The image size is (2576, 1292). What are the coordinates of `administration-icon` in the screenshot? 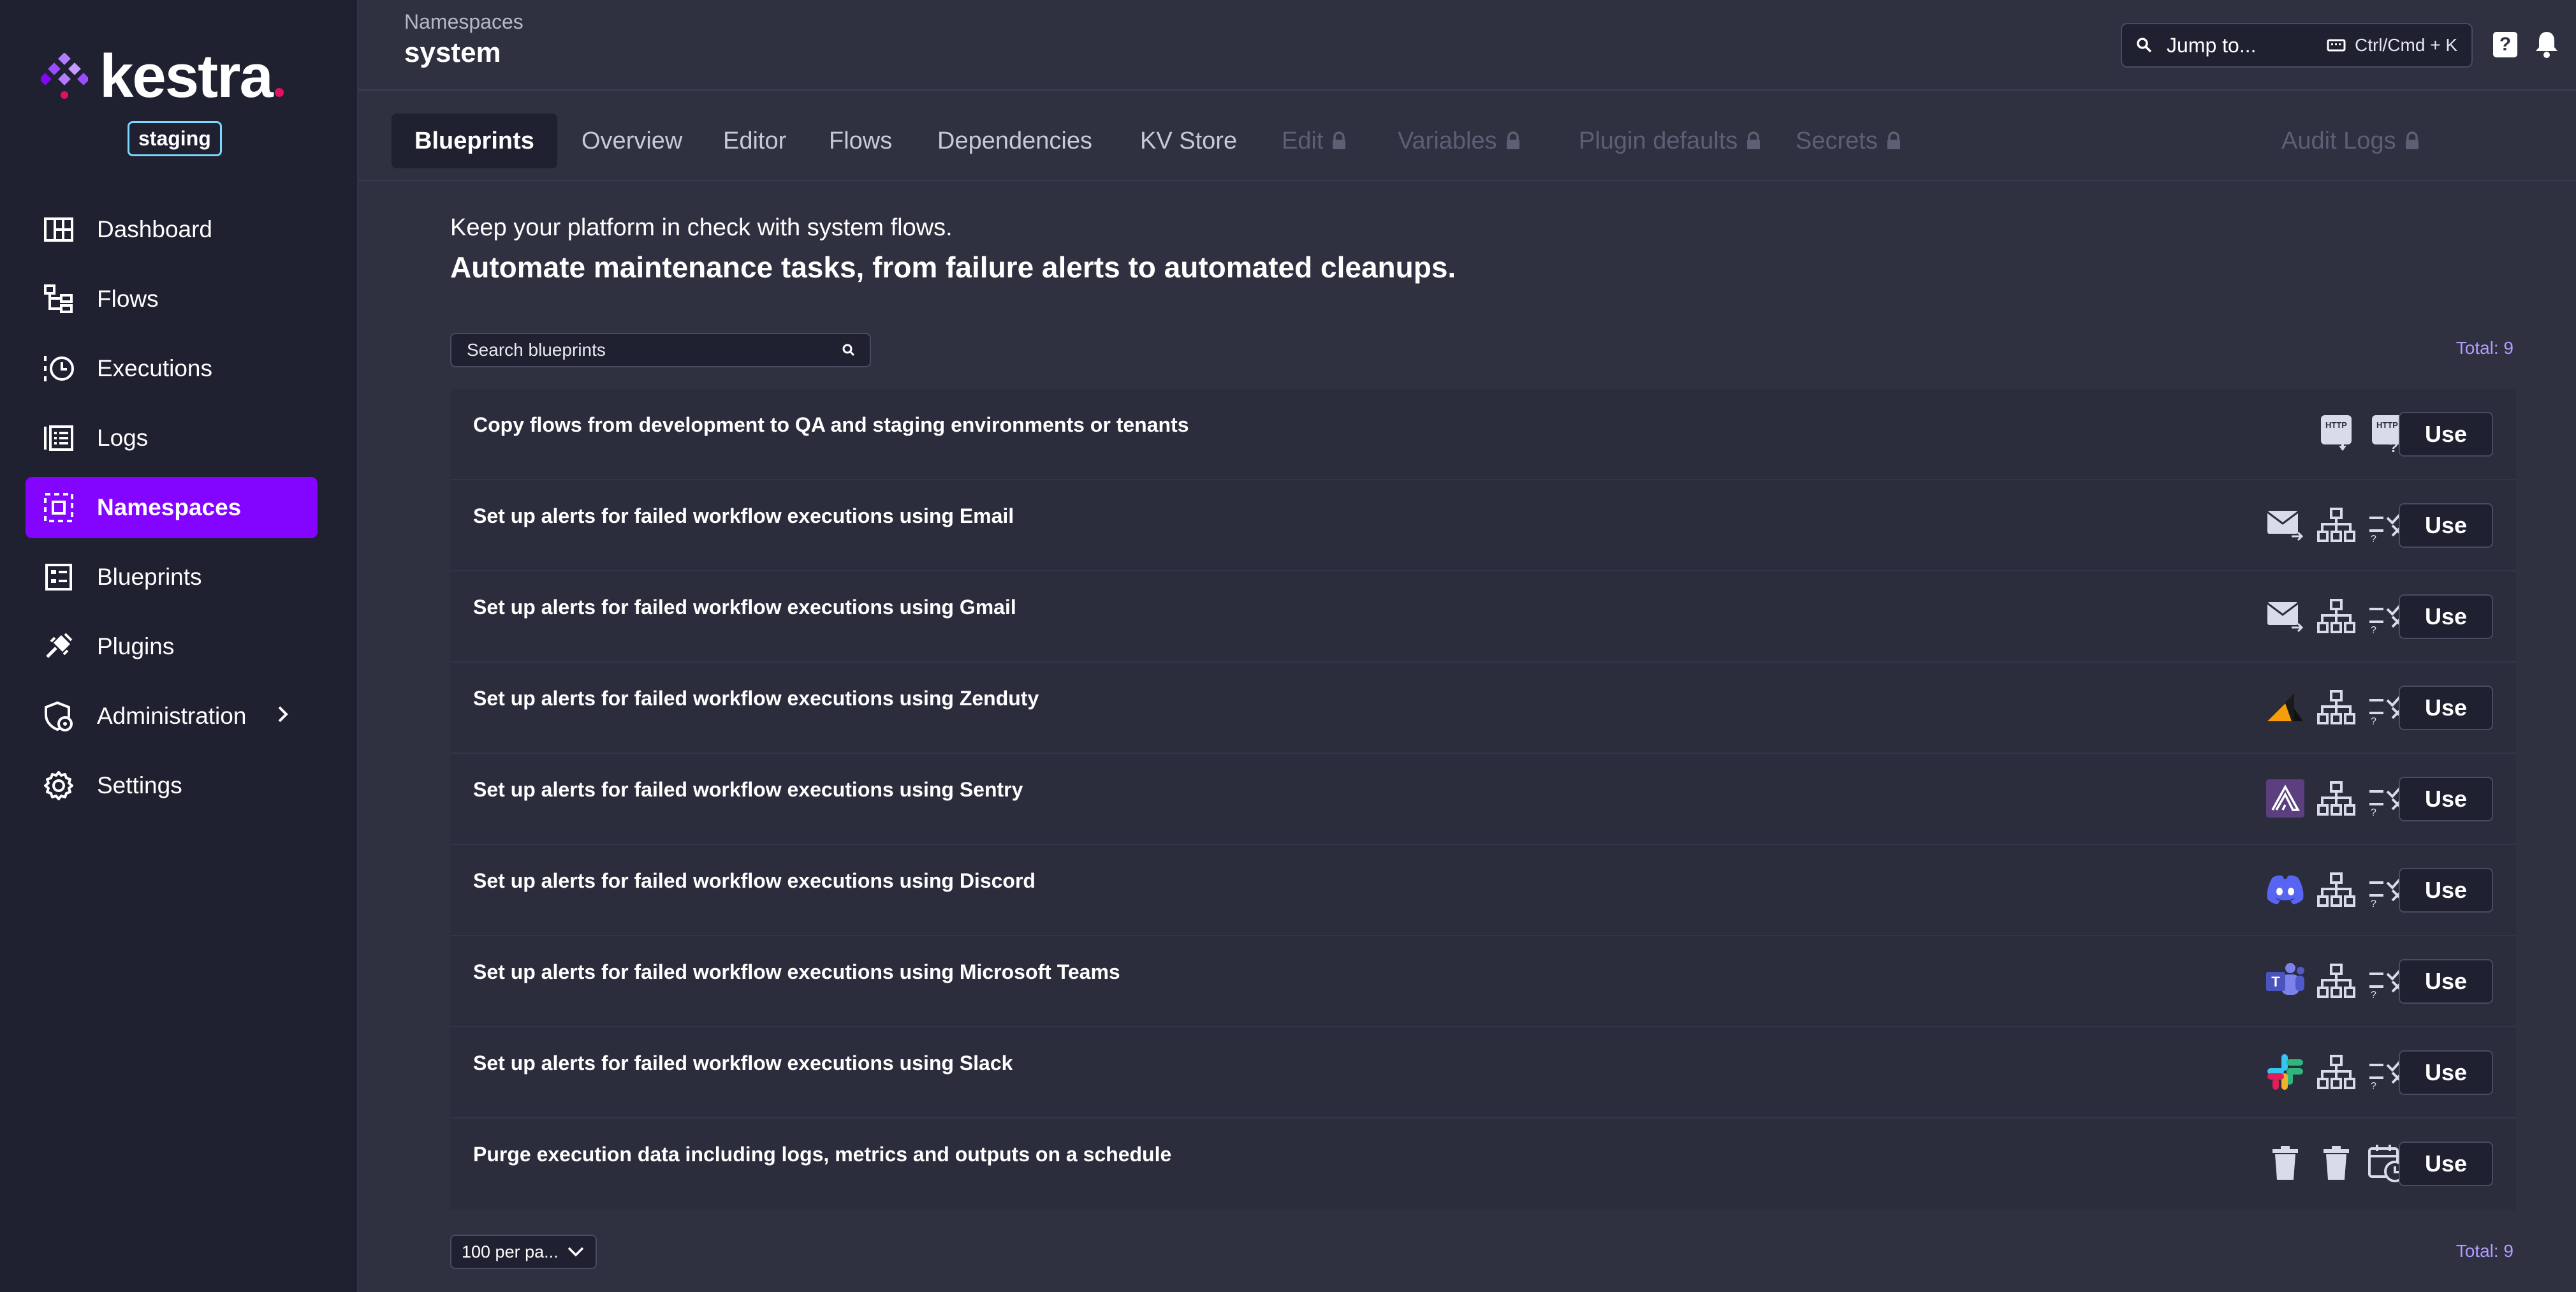 It's located at (59, 716).